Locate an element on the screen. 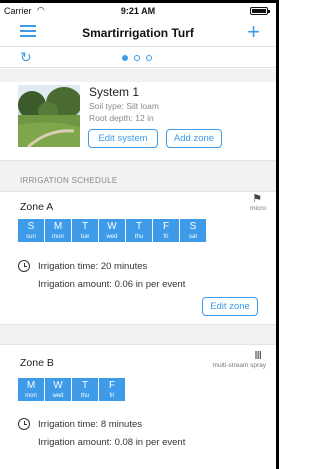  zone-title: Zone B is located at coordinates (37, 363).